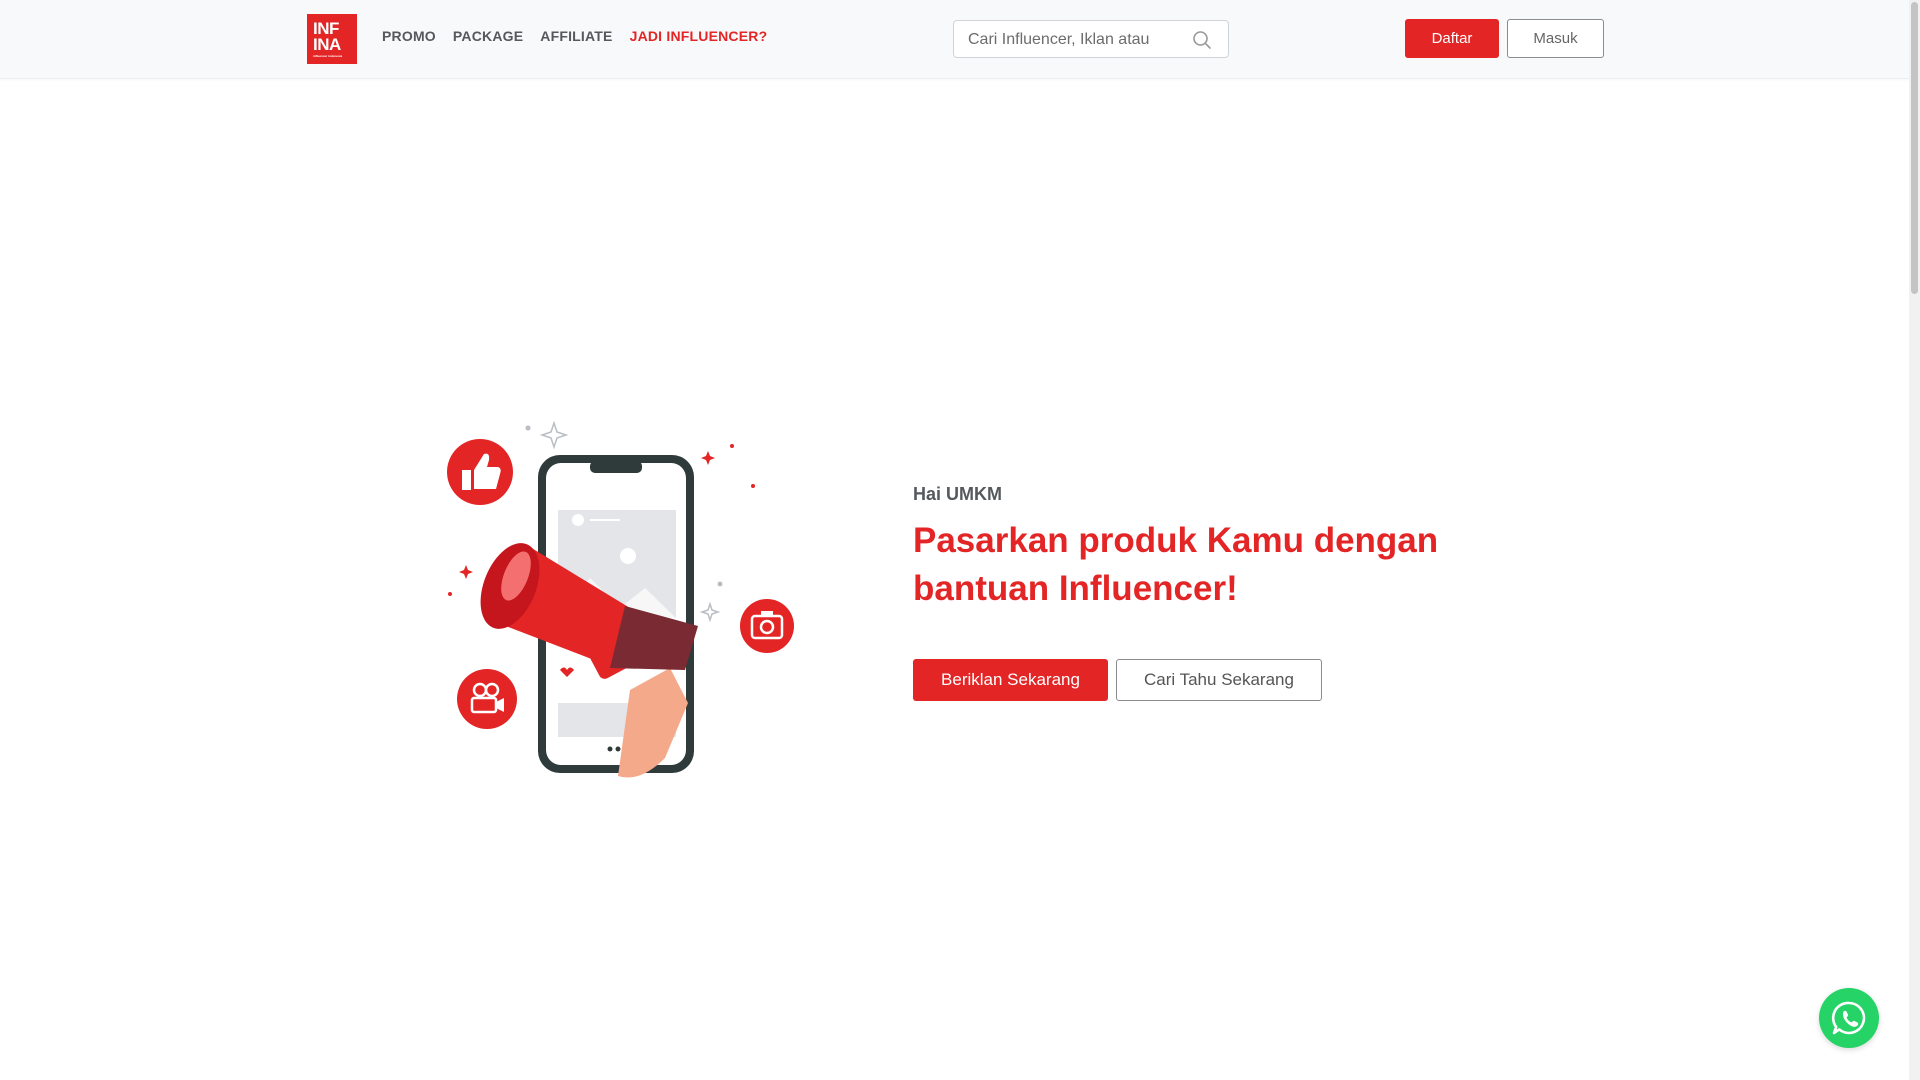  What do you see at coordinates (487, 699) in the screenshot?
I see `video-camera-icon` at bounding box center [487, 699].